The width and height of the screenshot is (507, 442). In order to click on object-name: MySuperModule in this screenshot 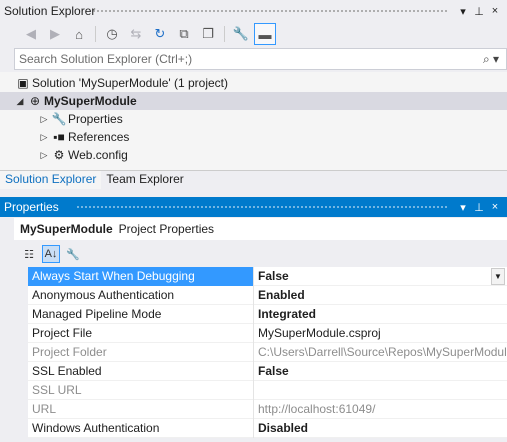, I will do `click(66, 229)`.